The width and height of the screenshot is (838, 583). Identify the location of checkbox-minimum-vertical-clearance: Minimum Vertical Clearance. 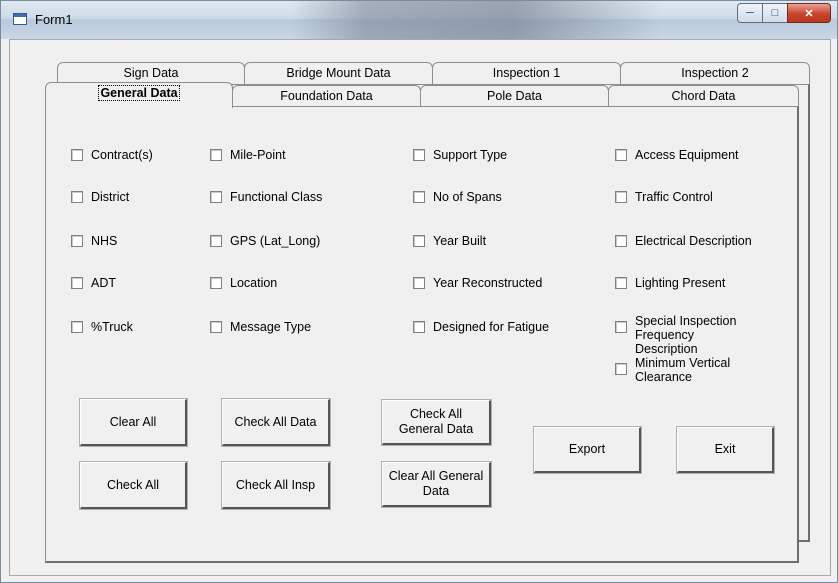
(675, 370).